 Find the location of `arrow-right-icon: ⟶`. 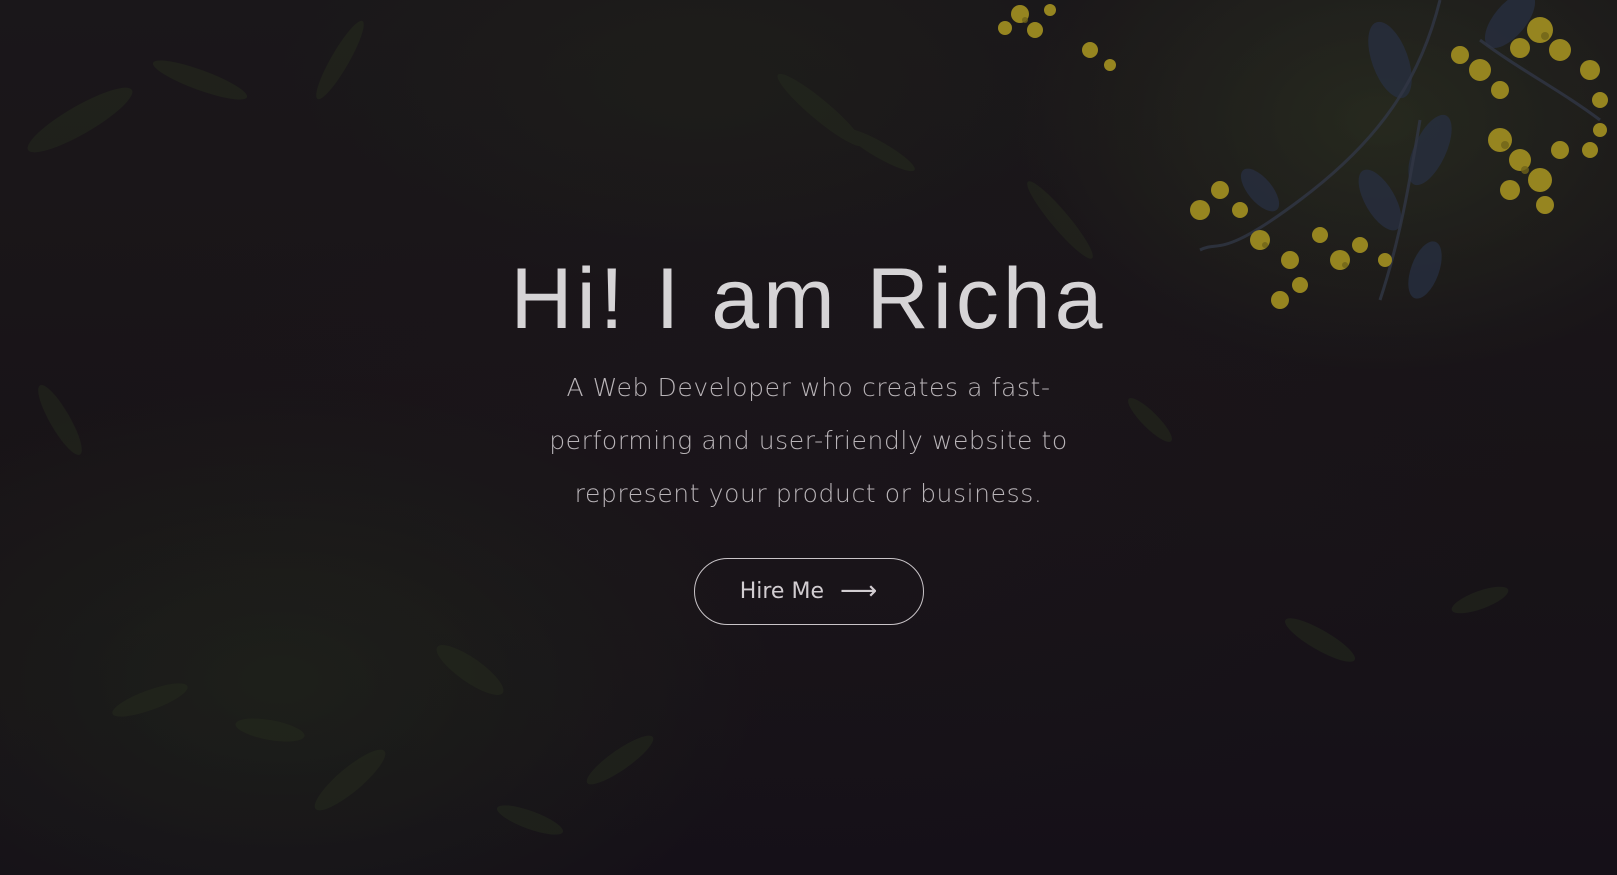

arrow-right-icon: ⟶ is located at coordinates (858, 591).